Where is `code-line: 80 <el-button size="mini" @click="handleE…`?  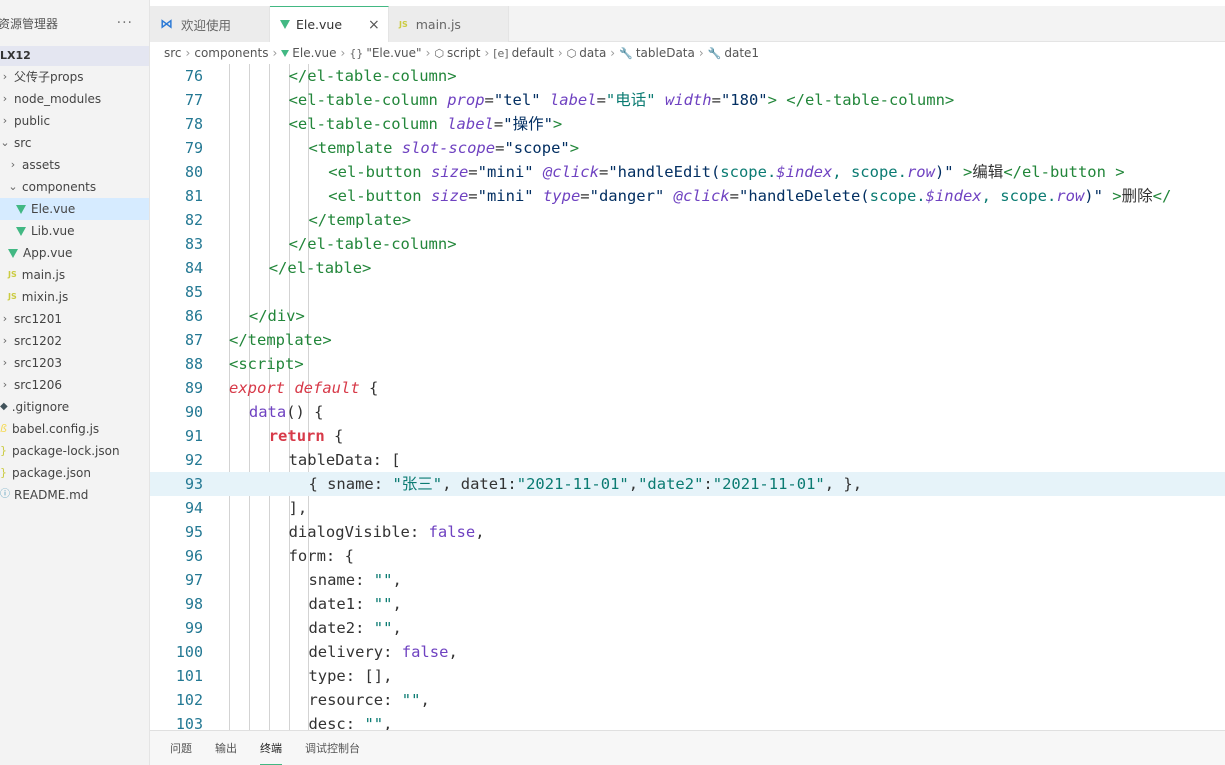 code-line: 80 <el-button size="mini" @click="handleE… is located at coordinates (687, 172).